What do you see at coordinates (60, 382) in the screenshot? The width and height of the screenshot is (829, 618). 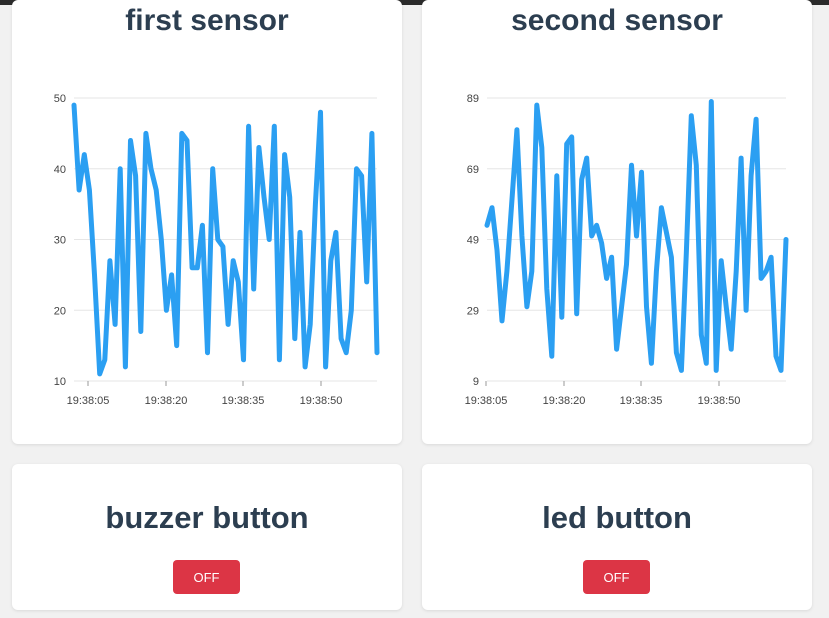 I see `y-tick-label: 10` at bounding box center [60, 382].